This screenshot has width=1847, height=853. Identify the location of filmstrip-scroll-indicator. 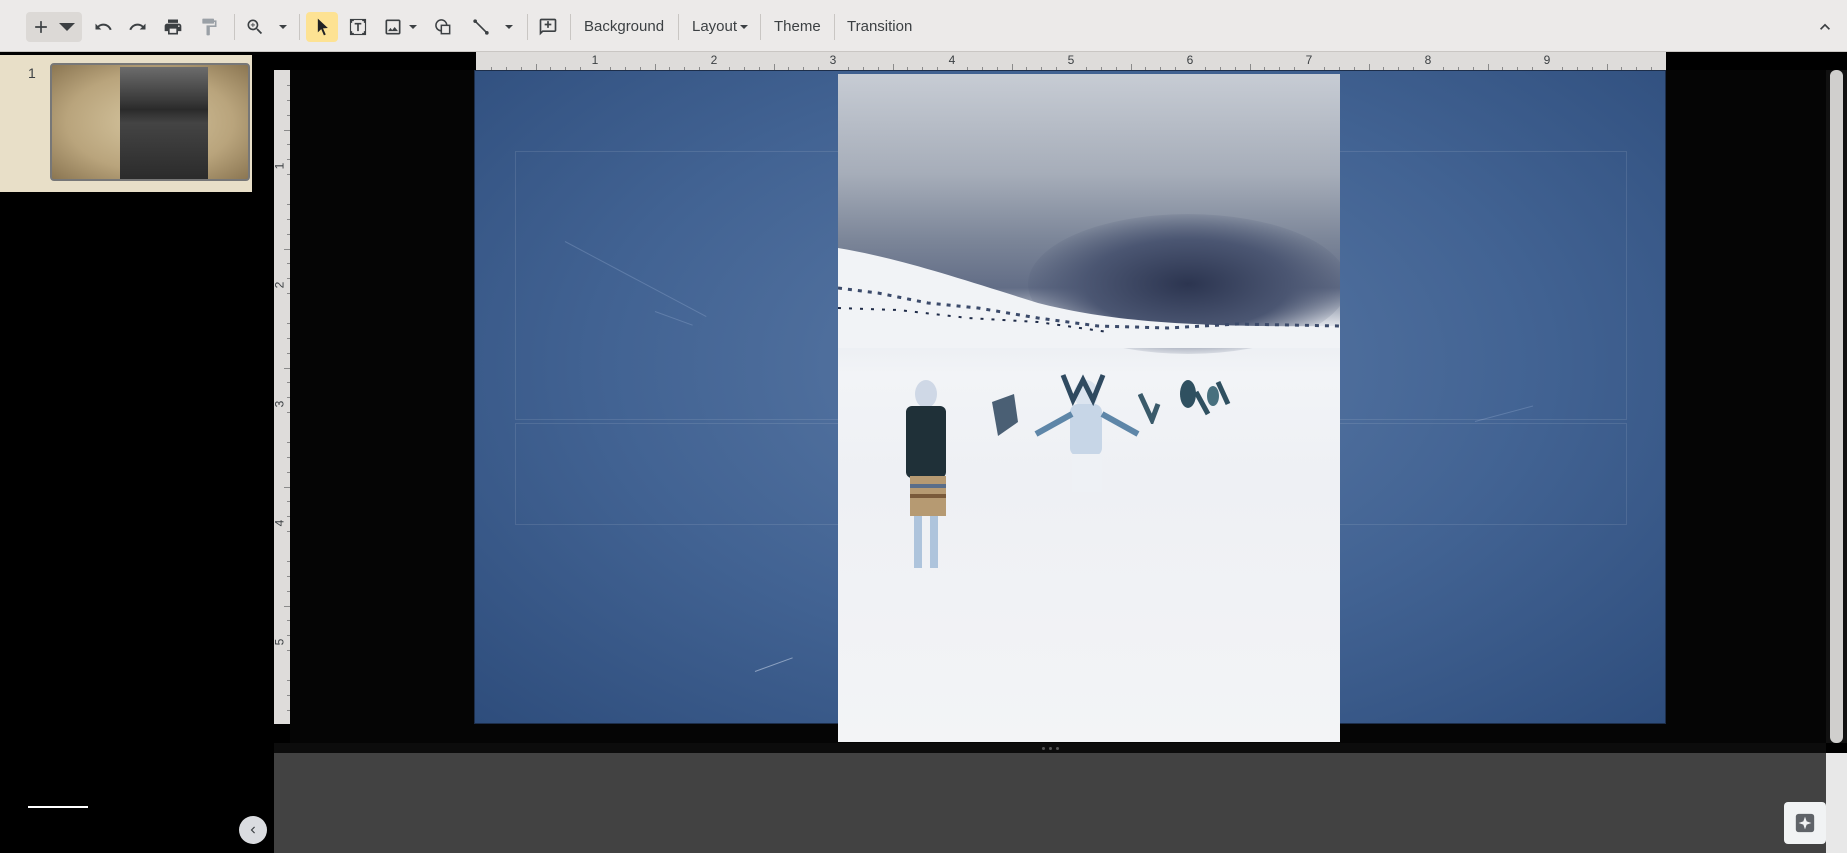
(58, 807).